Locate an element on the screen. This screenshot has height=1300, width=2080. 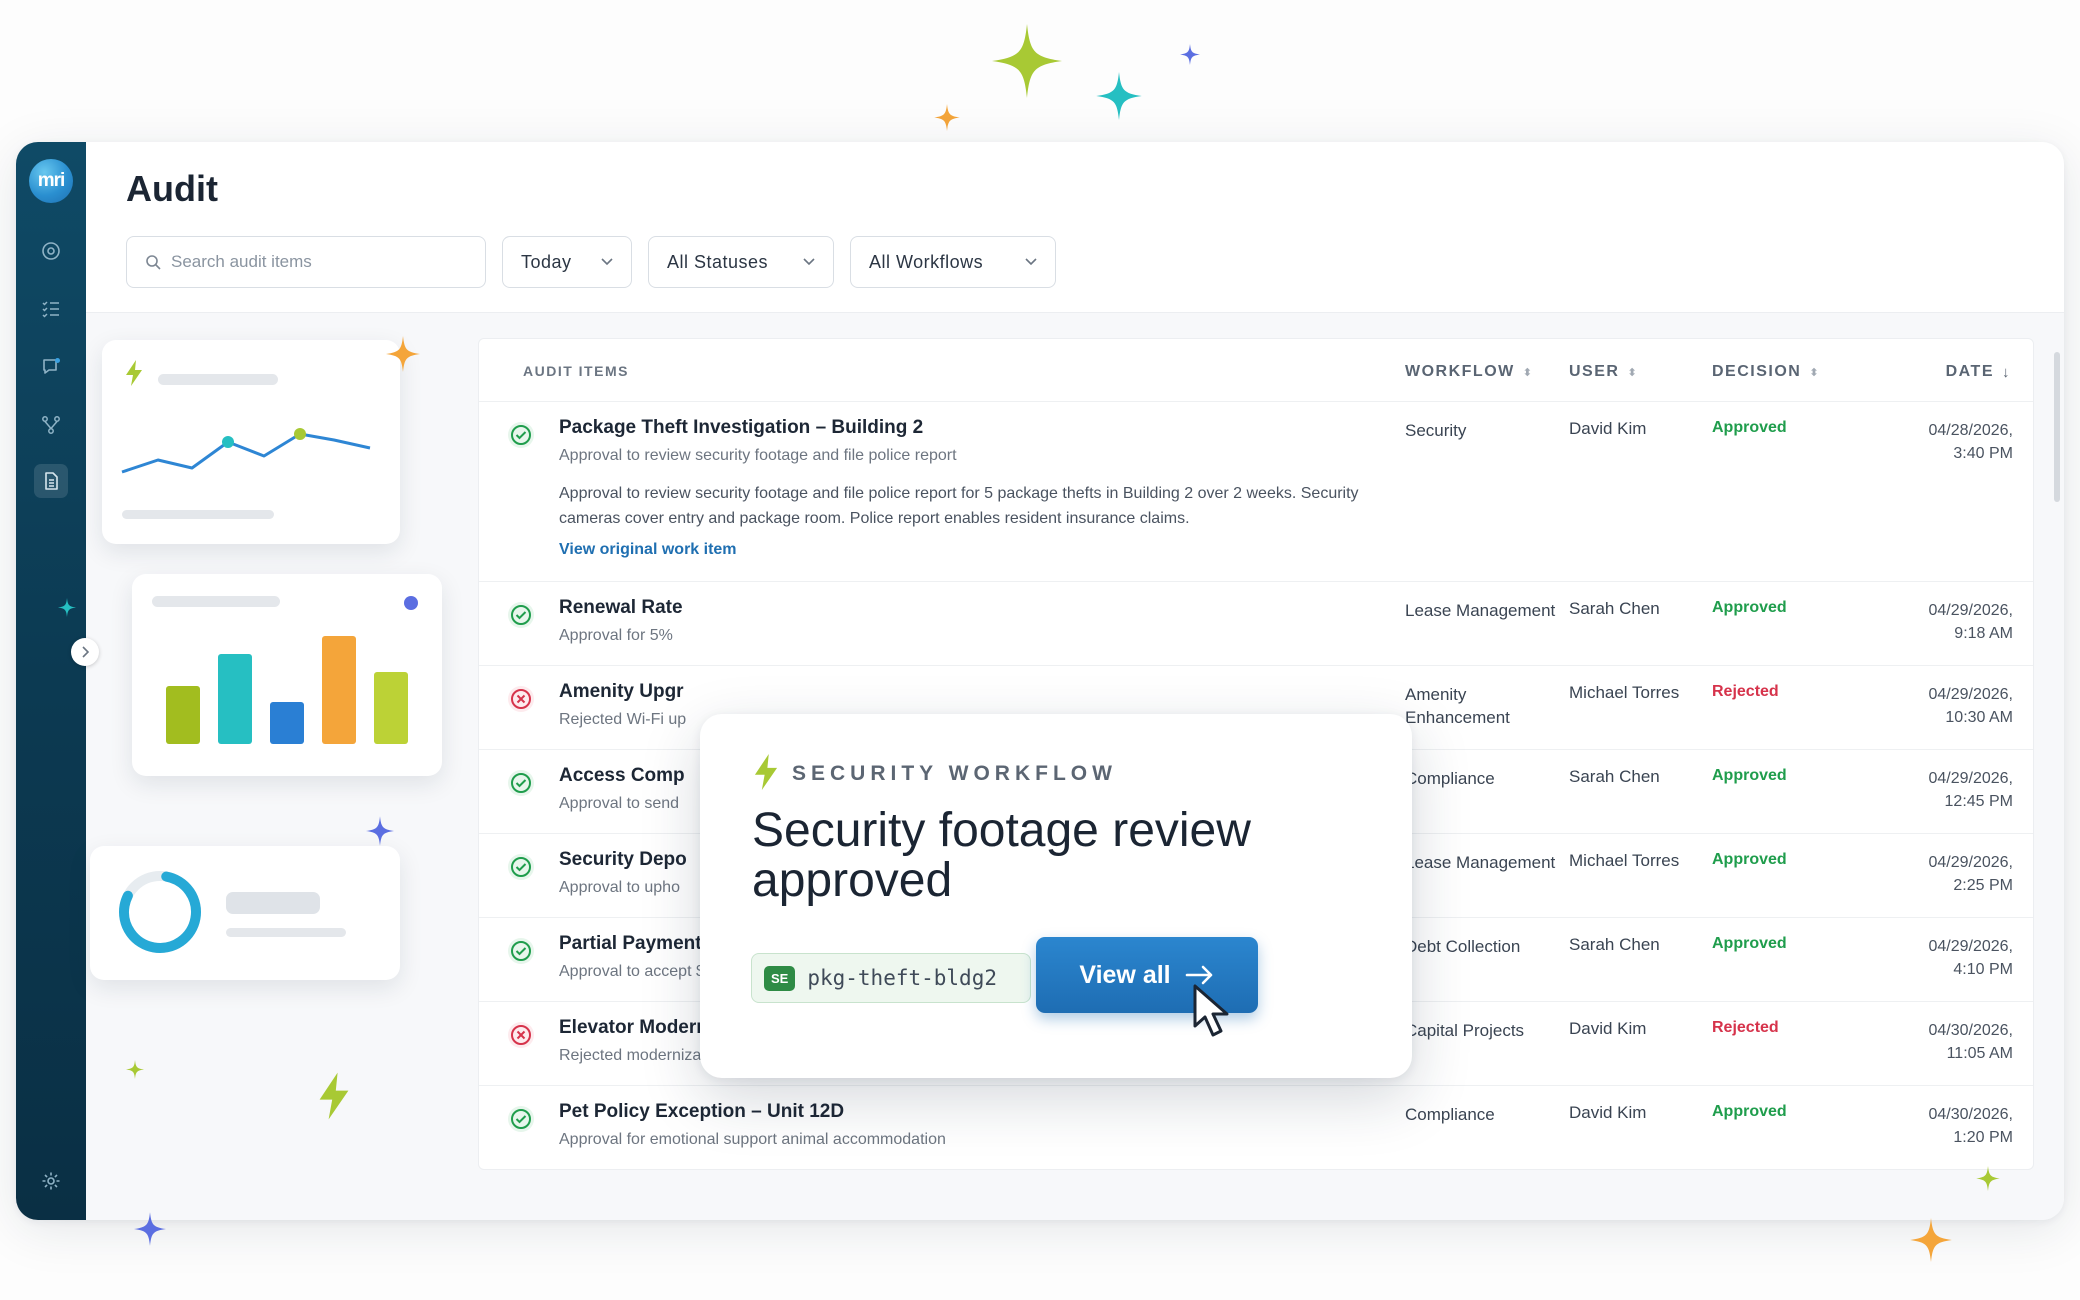
scrollbar is located at coordinates (2057, 427).